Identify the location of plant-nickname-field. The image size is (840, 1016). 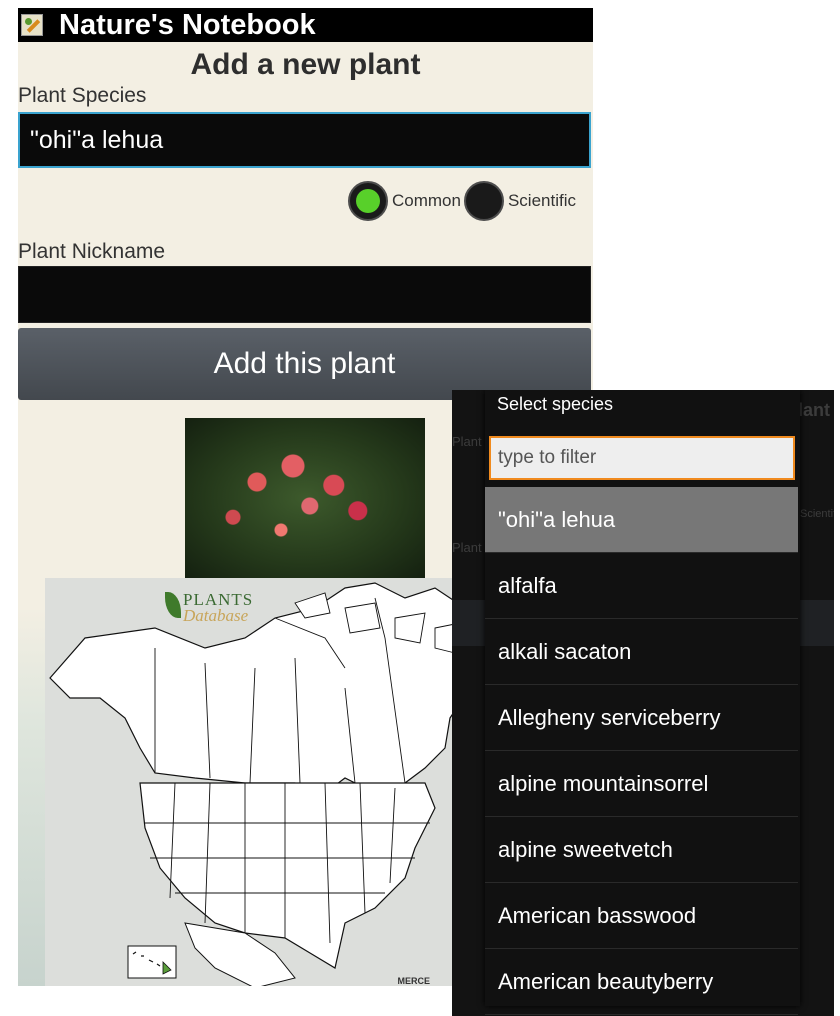
(304, 294).